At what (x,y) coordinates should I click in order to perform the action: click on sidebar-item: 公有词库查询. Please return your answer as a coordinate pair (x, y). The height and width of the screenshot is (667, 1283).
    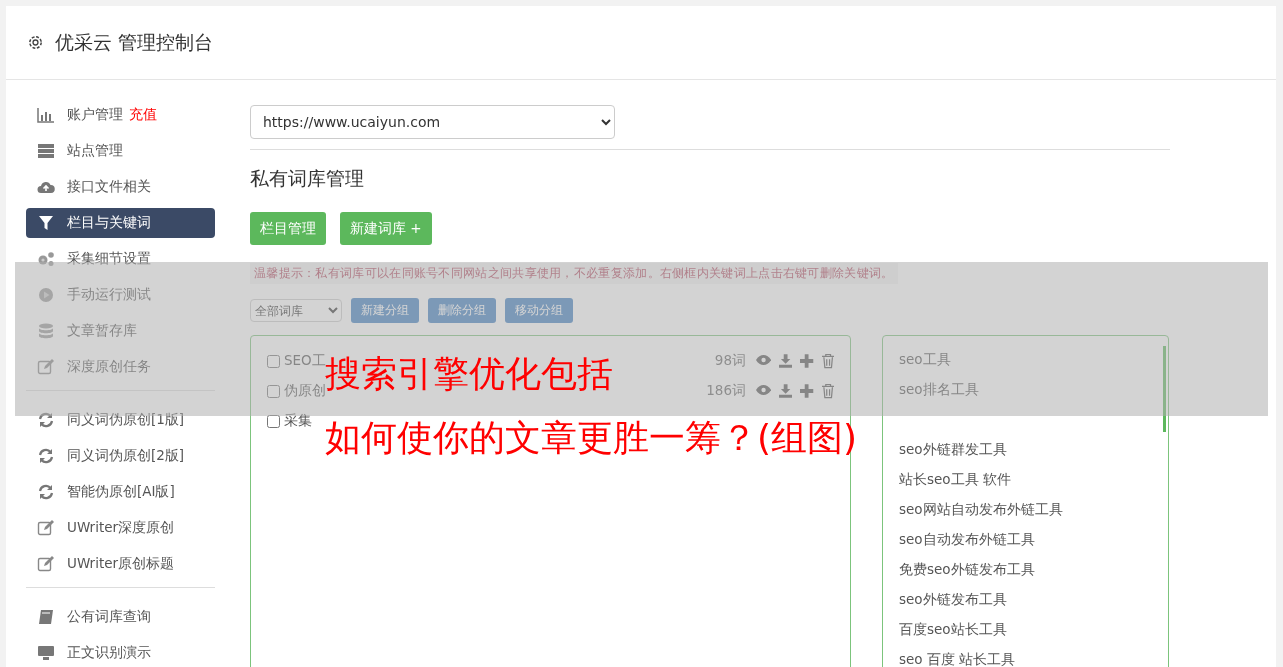
    Looking at the image, I should click on (120, 617).